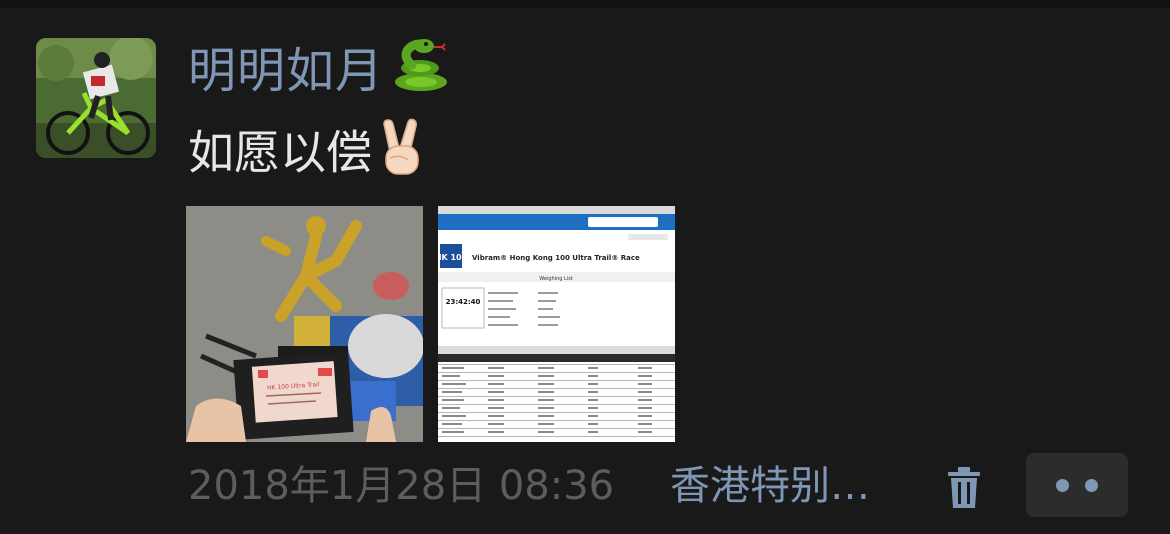 The width and height of the screenshot is (1170, 534). Describe the element at coordinates (304, 324) in the screenshot. I see `trophy-photo: HK 100 Ultra Trail` at that location.